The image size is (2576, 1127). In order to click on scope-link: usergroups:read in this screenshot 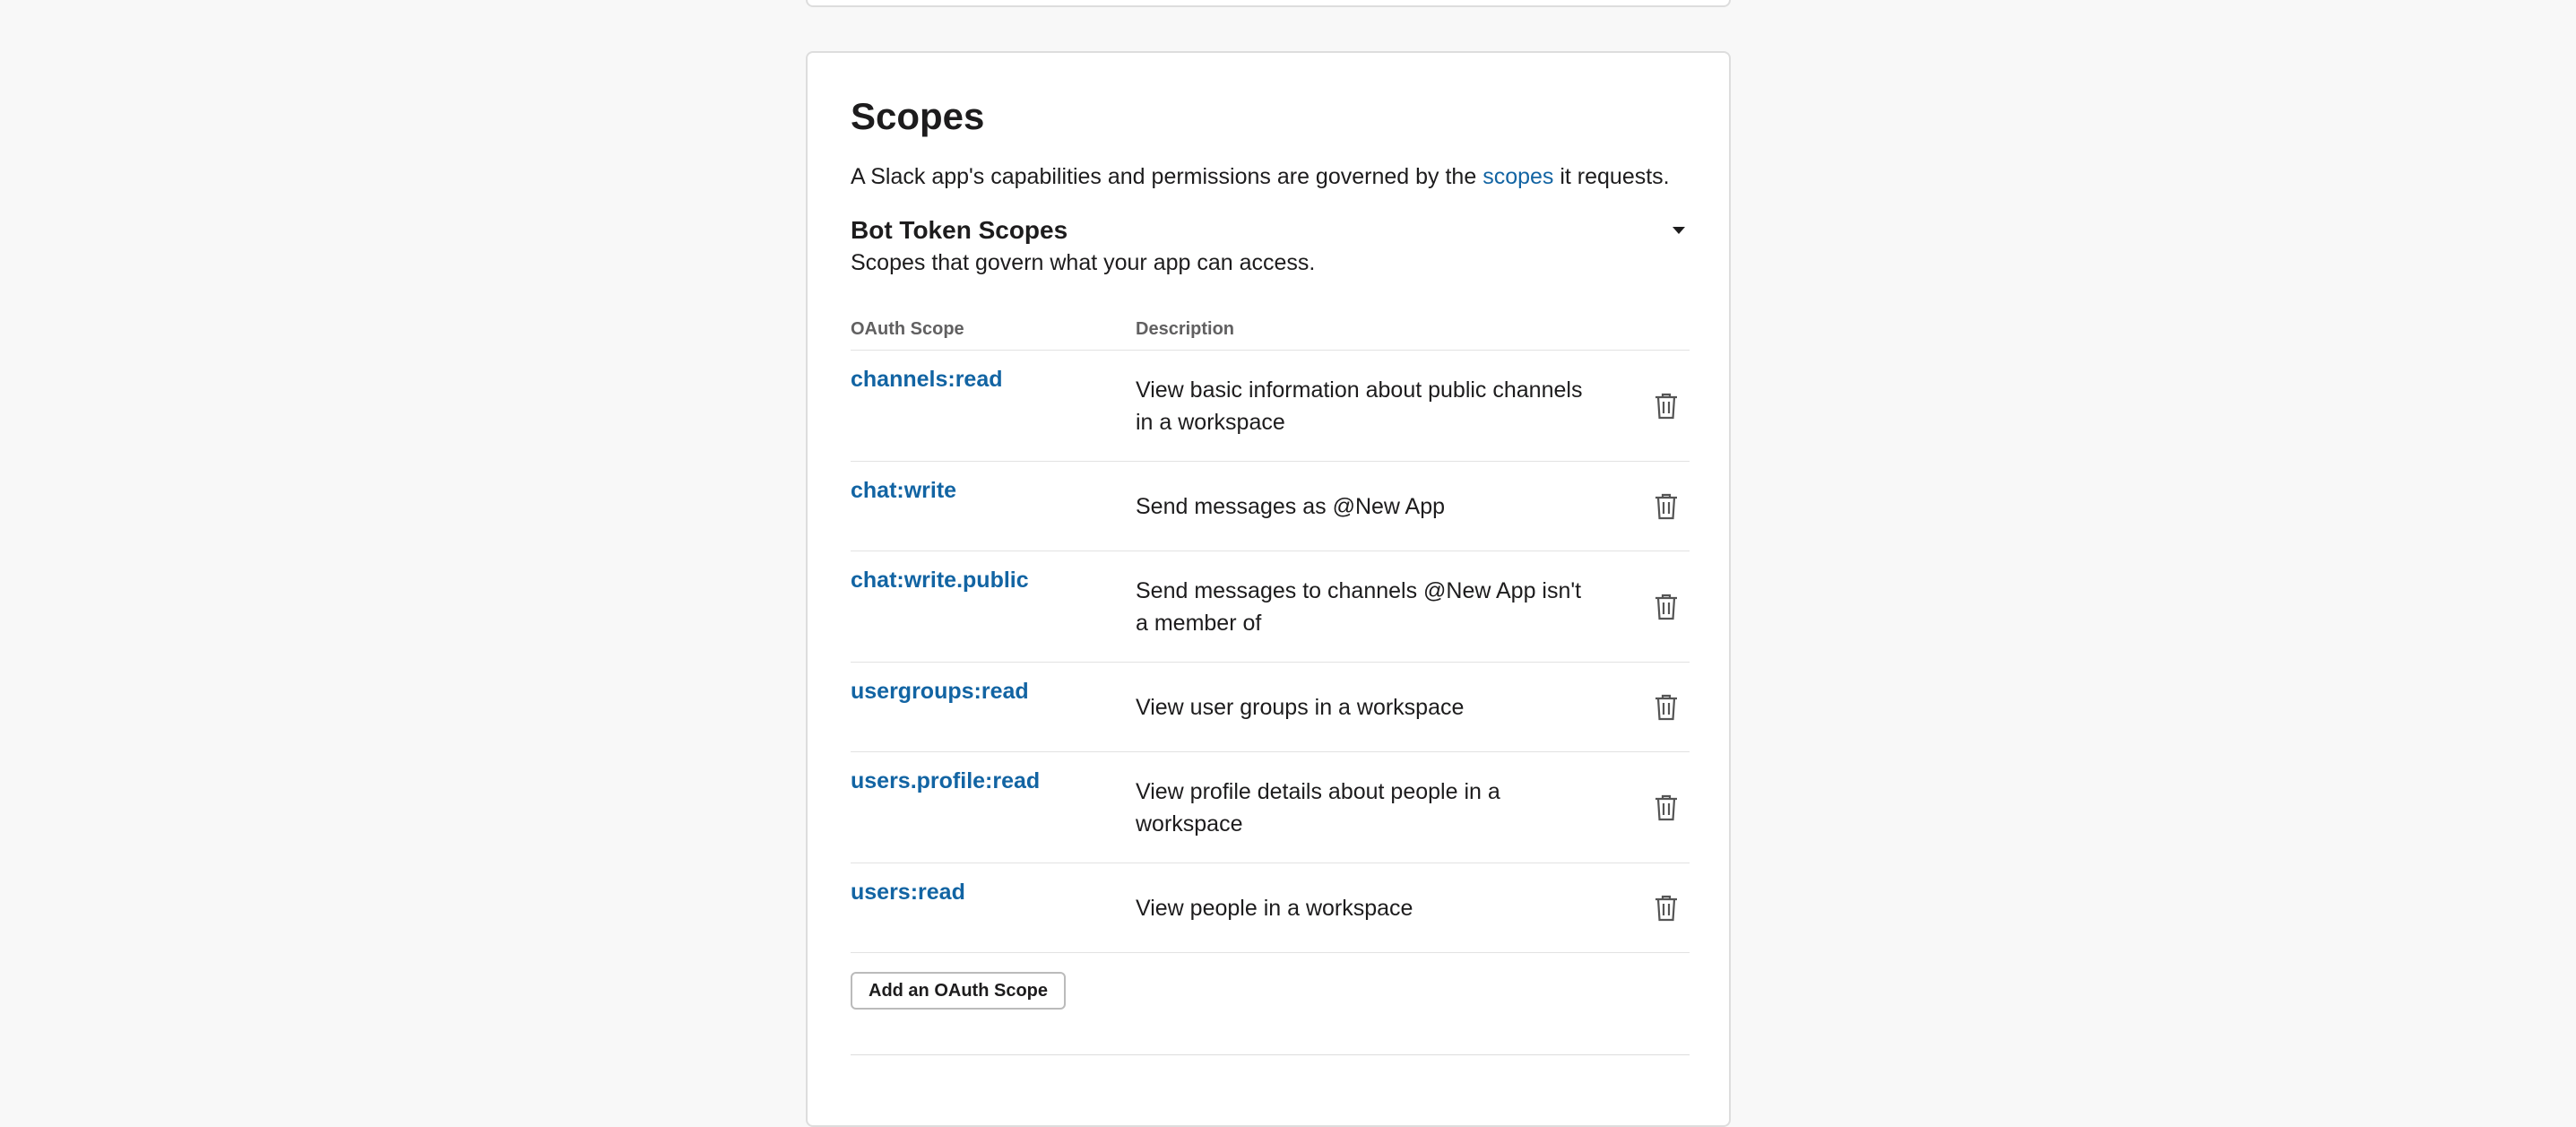, I will do `click(940, 691)`.